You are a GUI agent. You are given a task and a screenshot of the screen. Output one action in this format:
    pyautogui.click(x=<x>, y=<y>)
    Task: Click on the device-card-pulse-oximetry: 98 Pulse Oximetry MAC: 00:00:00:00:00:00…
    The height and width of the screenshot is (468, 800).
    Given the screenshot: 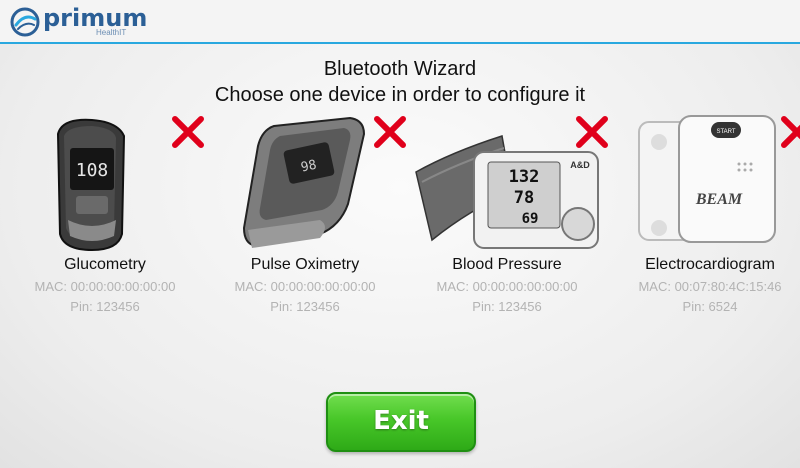 What is the action you would take?
    pyautogui.click(x=308, y=217)
    